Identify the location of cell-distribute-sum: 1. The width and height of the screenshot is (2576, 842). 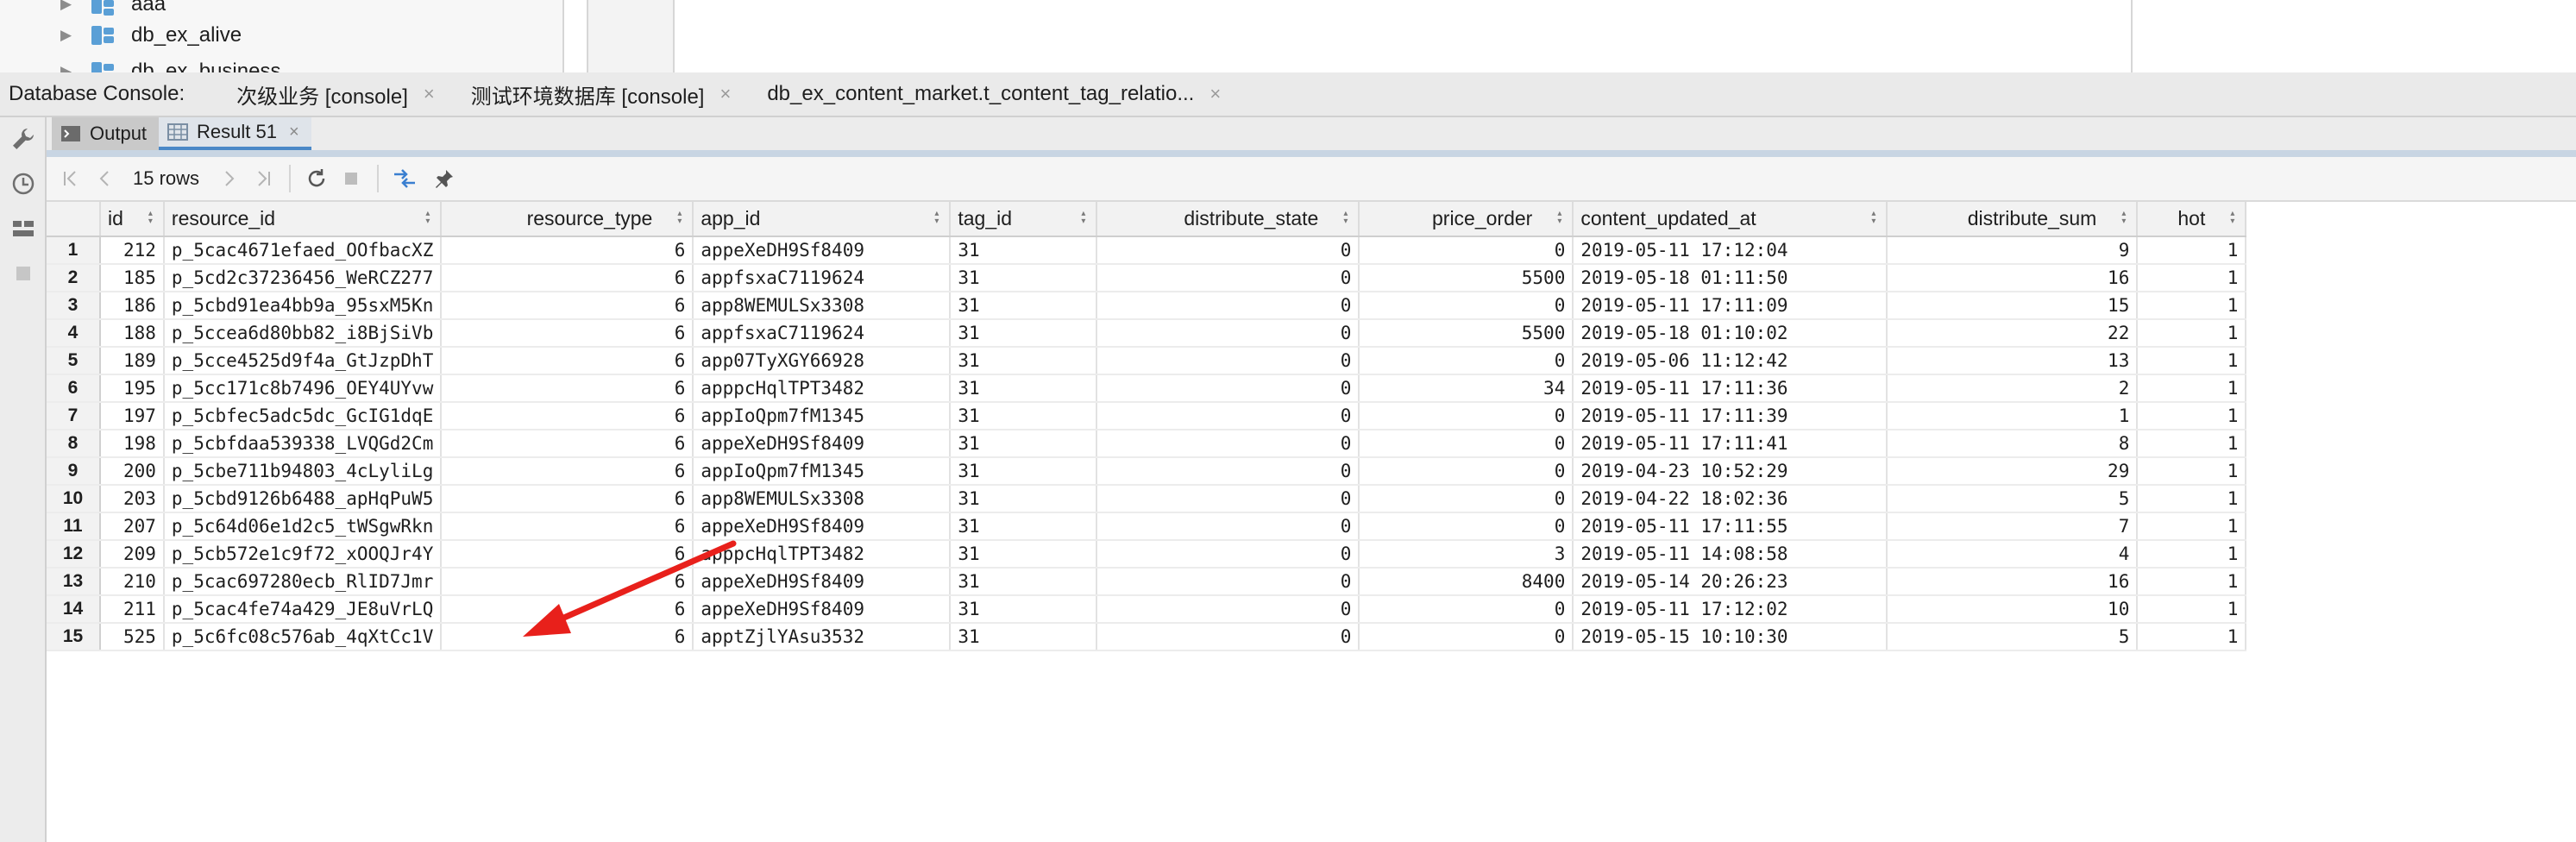
(2013, 416).